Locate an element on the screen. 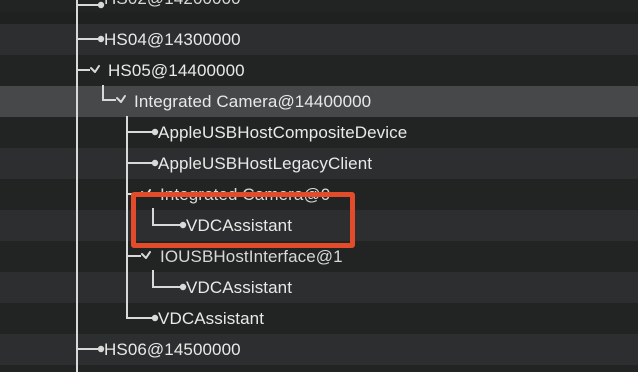 The width and height of the screenshot is (638, 377). tree-row-apple-usb-host-composite-device: AppleUSBHostCompositeDevice is located at coordinates (319, 132).